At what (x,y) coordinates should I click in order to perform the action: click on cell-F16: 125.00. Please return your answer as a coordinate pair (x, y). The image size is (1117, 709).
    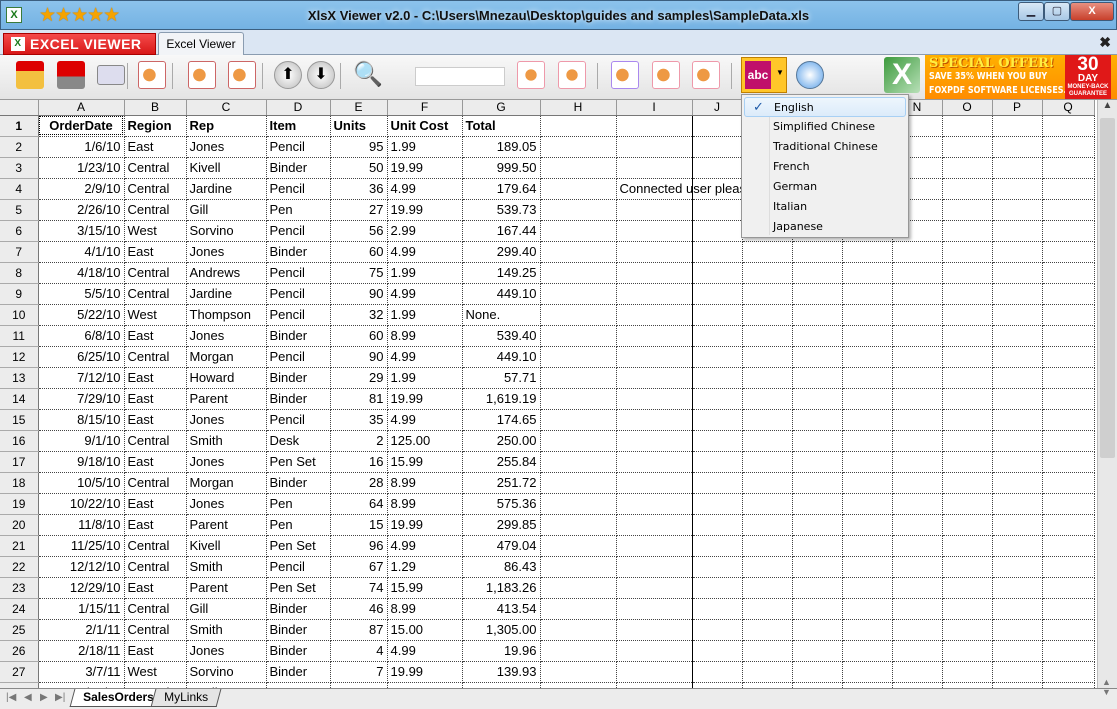
    Looking at the image, I should click on (425, 441).